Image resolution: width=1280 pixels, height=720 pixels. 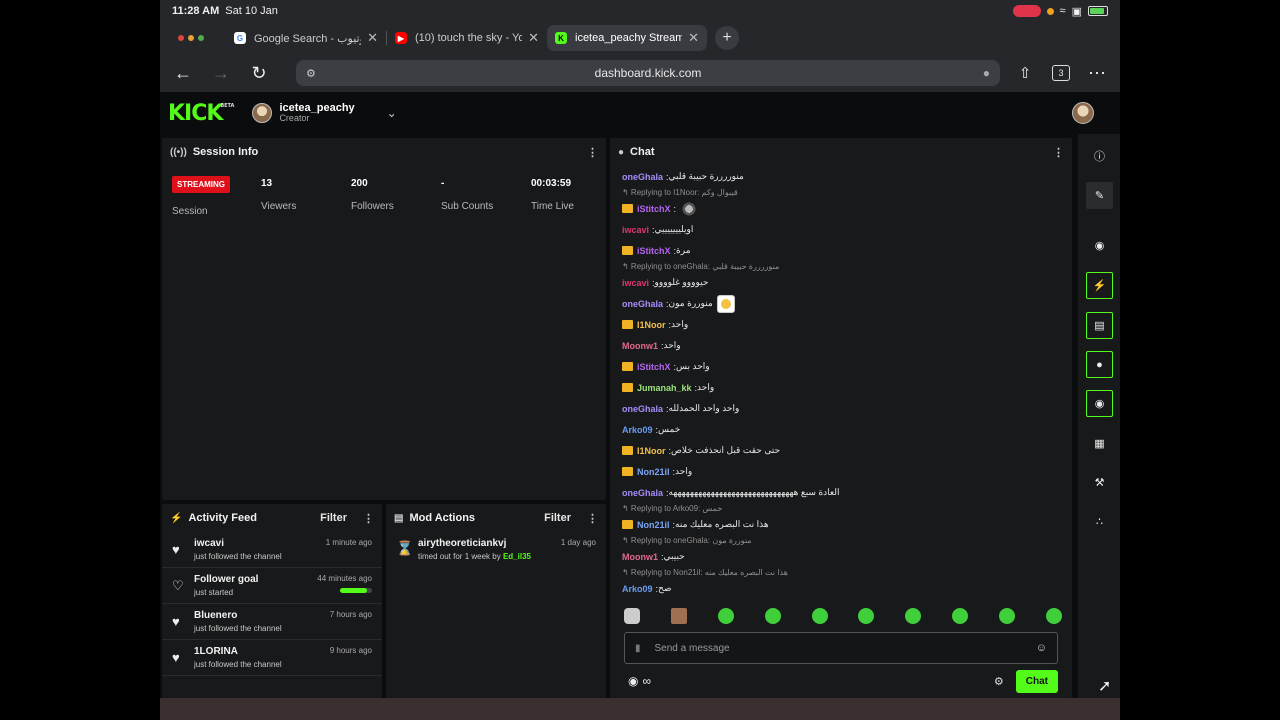 I want to click on send-chat-button: Chat, so click(x=1036, y=681).